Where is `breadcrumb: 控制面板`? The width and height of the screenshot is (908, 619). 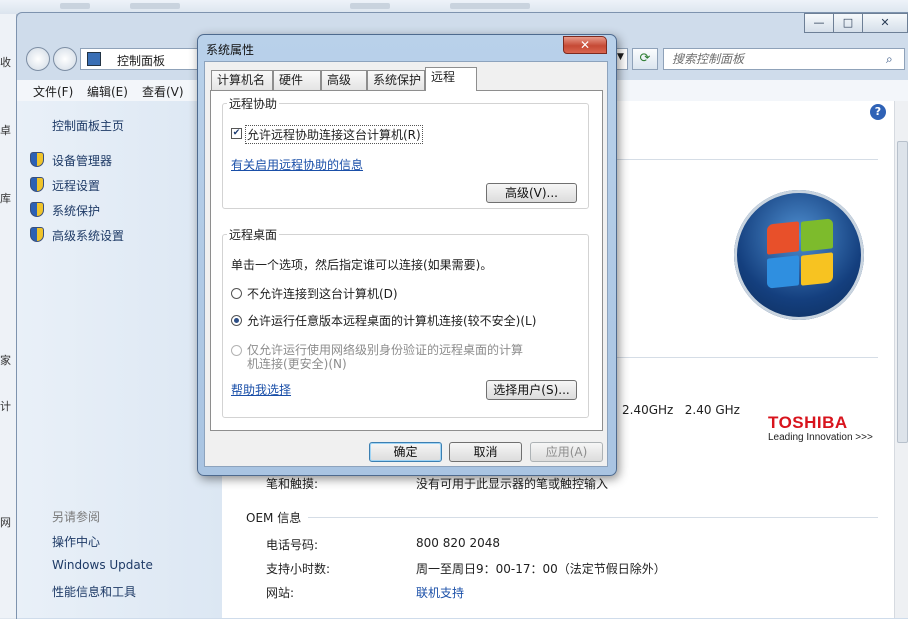 breadcrumb: 控制面板 is located at coordinates (141, 60).